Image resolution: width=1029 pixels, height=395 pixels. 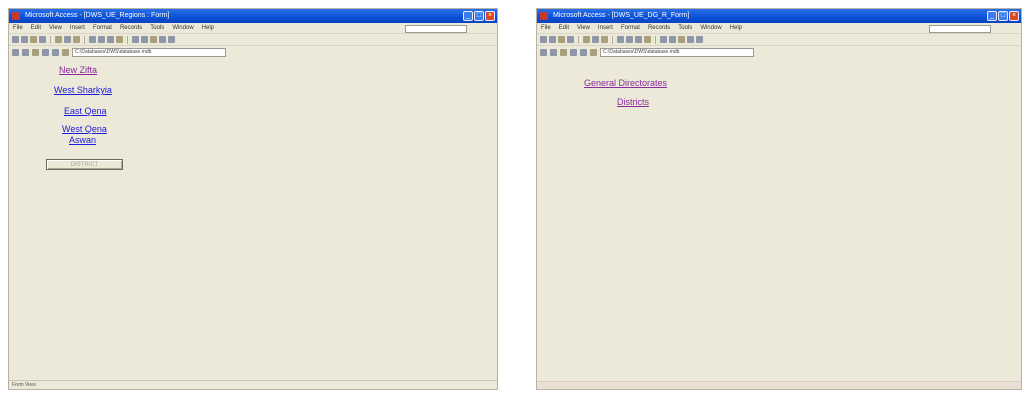 What do you see at coordinates (253, 384) in the screenshot?
I see `status-bar: Form View` at bounding box center [253, 384].